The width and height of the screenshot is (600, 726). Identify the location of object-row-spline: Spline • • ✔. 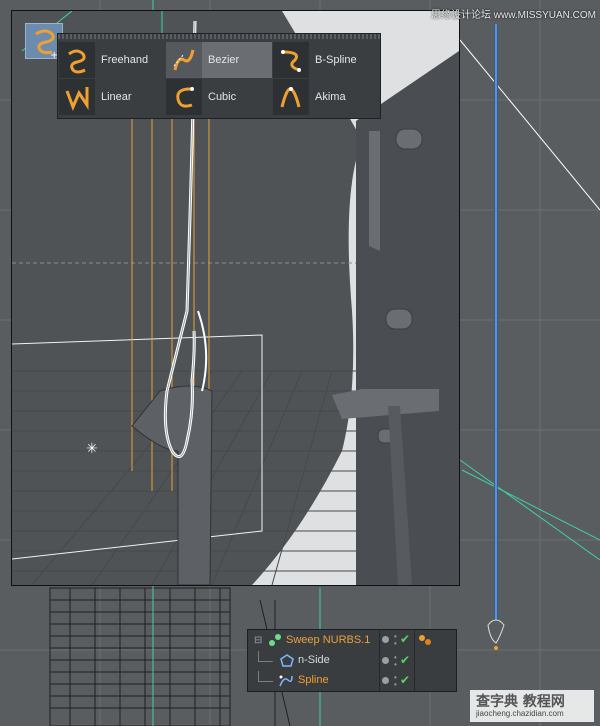
(352, 681).